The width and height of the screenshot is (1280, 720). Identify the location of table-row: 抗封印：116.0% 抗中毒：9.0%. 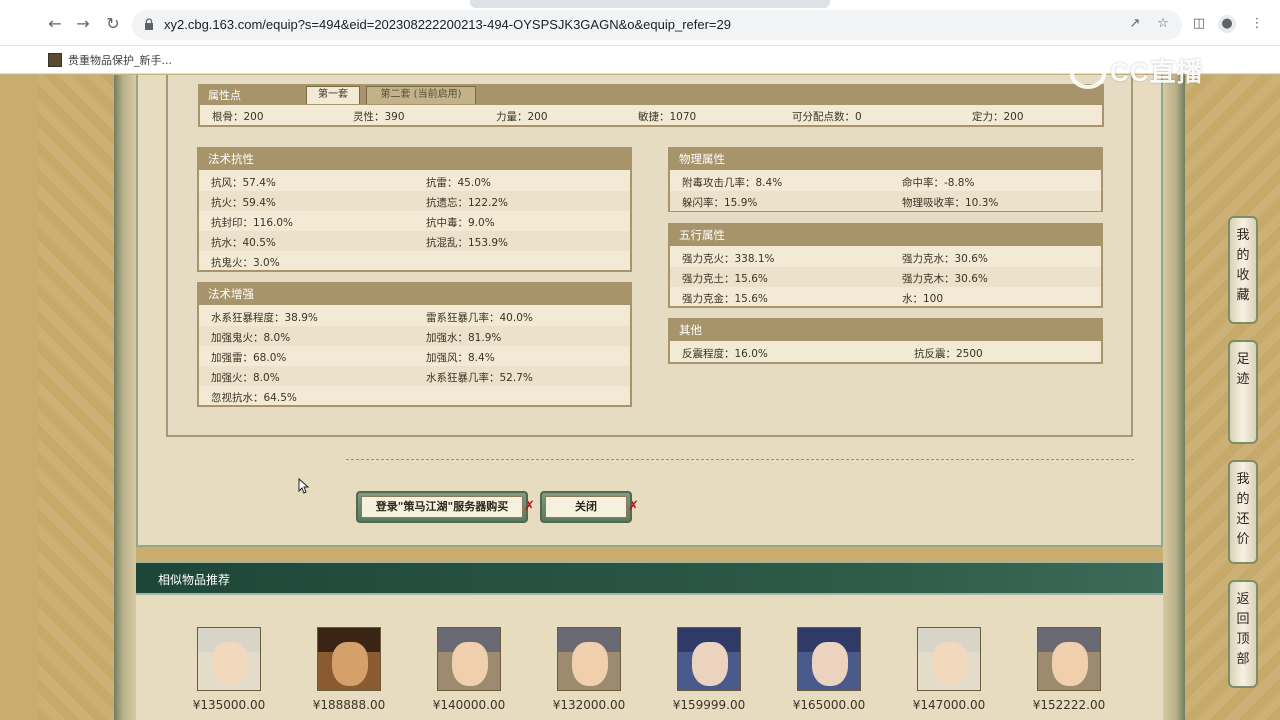
(414, 221).